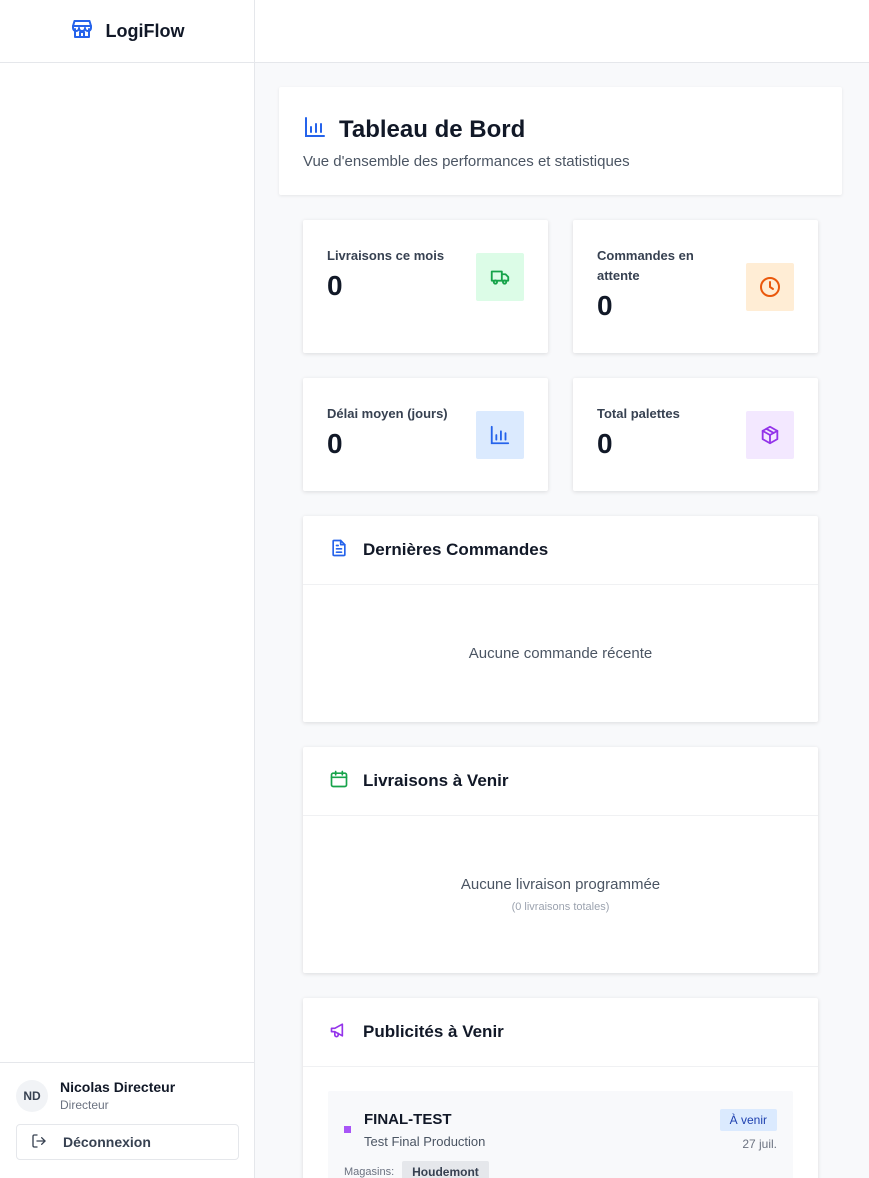 This screenshot has height=1178, width=869. What do you see at coordinates (408, 1119) in the screenshot?
I see `ad-name: FINAL-TEST` at bounding box center [408, 1119].